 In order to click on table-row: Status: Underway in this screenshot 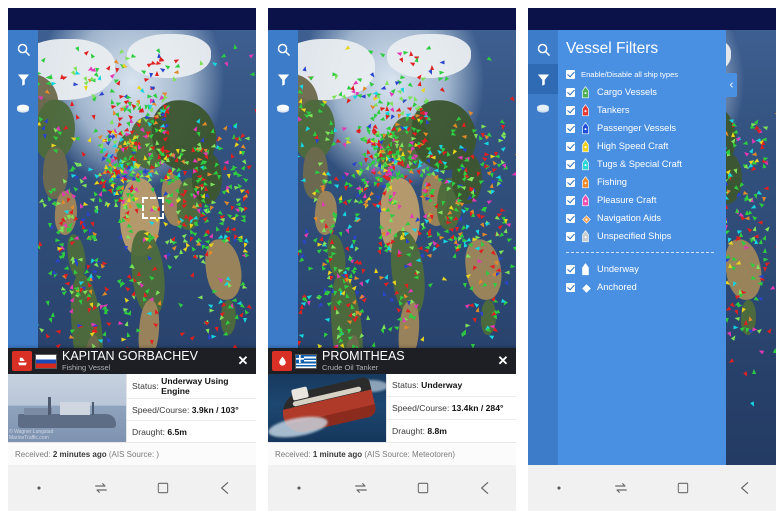, I will do `click(451, 385)`.